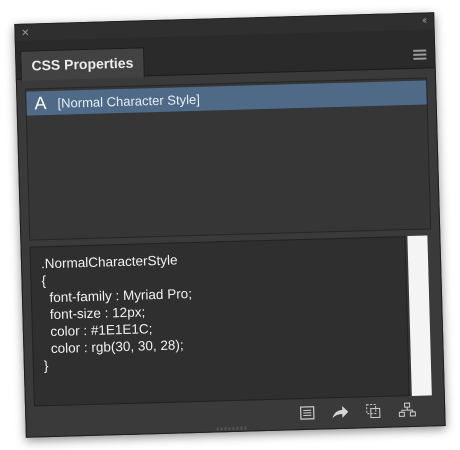 Image resolution: width=460 pixels, height=450 pixels. I want to click on resize-grip, so click(231, 428).